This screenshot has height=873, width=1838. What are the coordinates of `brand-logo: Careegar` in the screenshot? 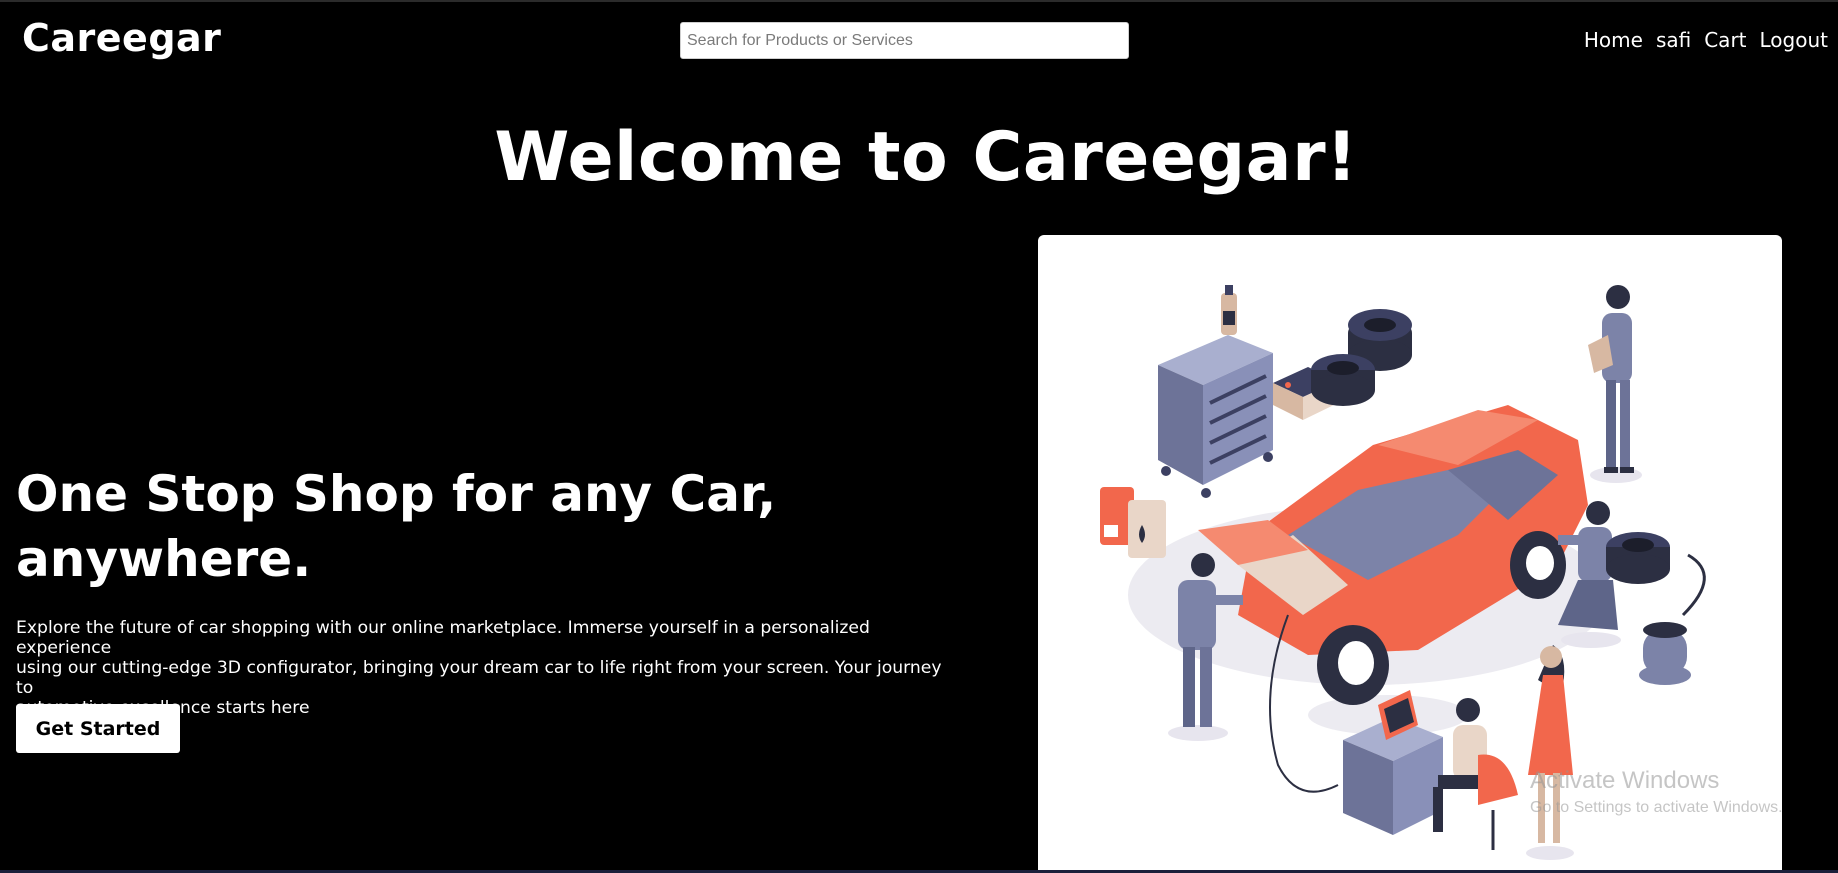 It's located at (121, 38).